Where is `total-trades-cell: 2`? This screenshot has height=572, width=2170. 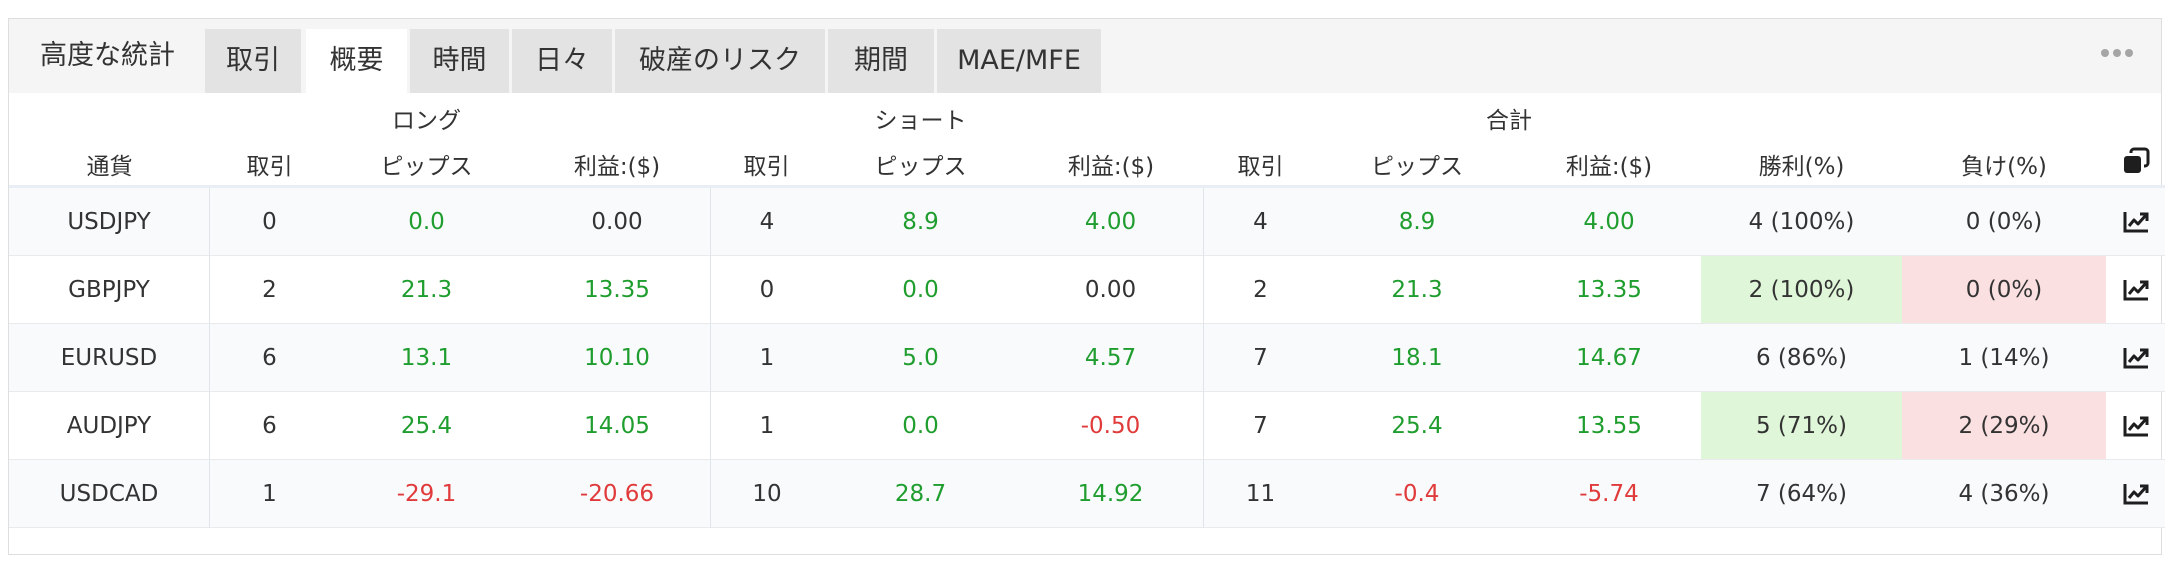
total-trades-cell: 2 is located at coordinates (1260, 290).